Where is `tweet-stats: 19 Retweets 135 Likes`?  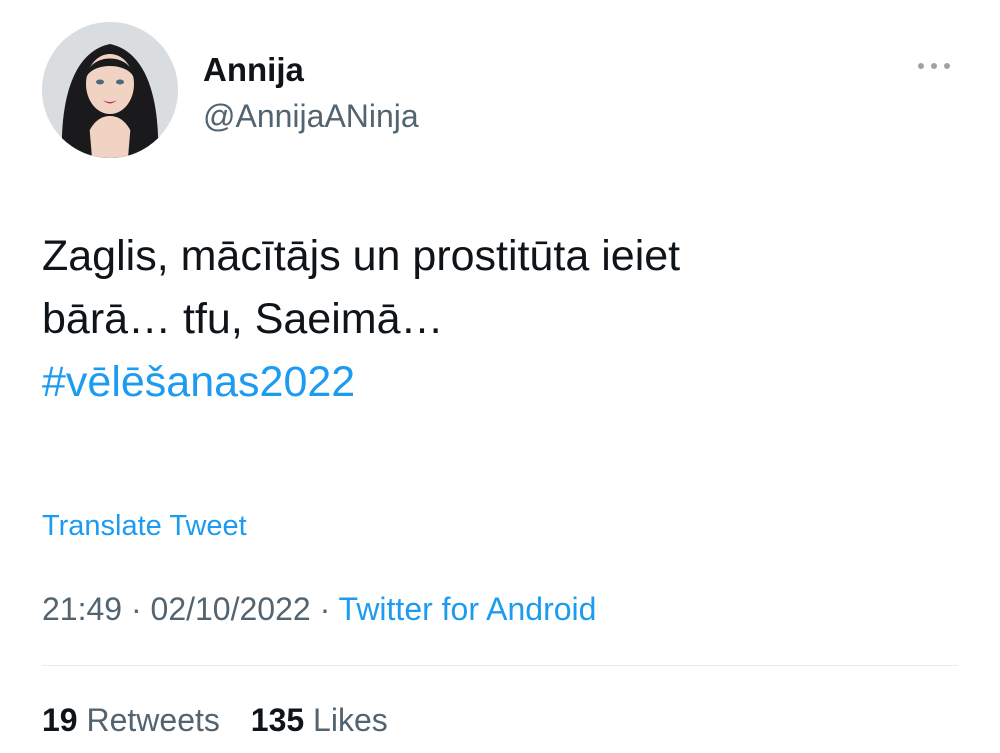
tweet-stats: 19 Retweets 135 Likes is located at coordinates (215, 720).